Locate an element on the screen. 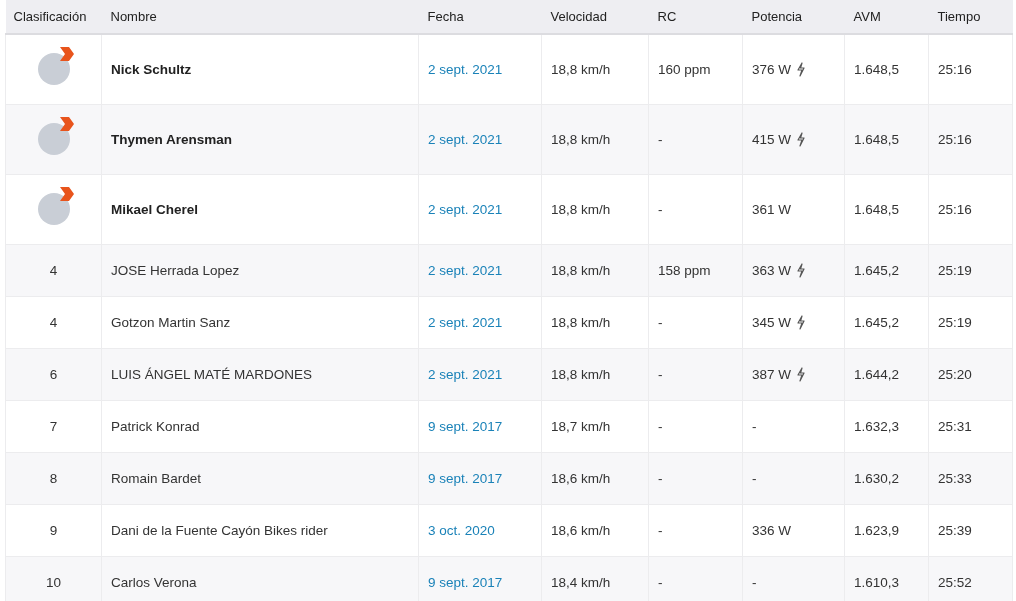  column-header: AVM is located at coordinates (886, 17).